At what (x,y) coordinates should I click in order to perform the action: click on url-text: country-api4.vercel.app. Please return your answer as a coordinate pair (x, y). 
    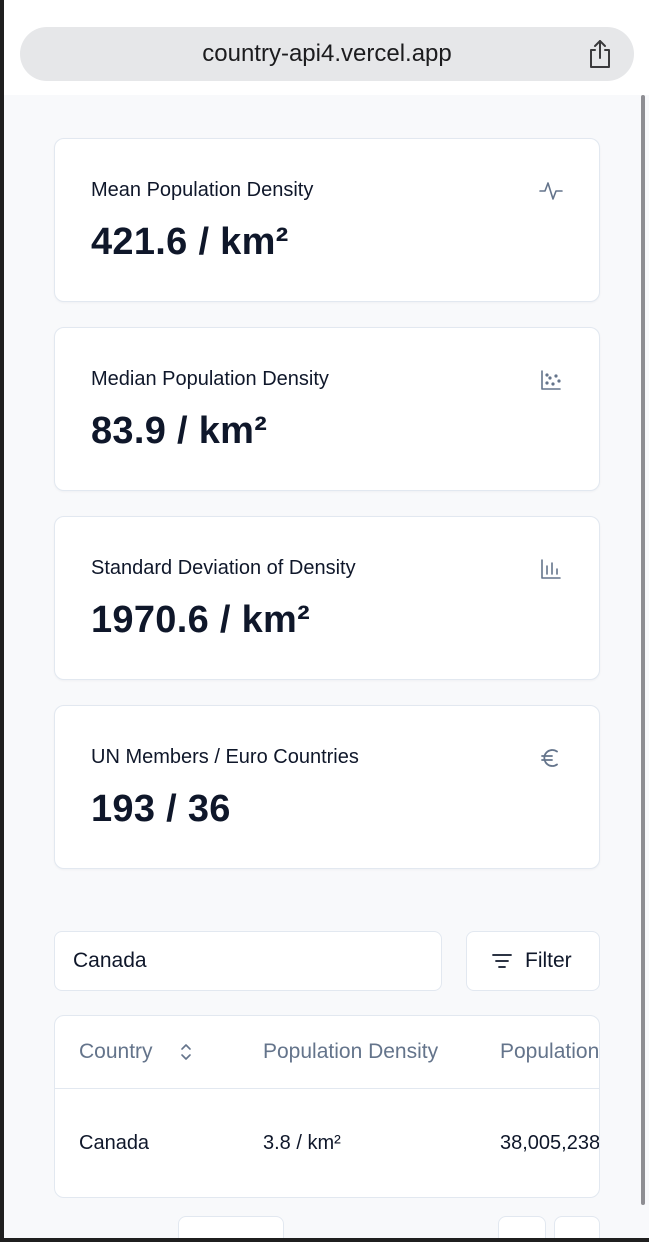
    Looking at the image, I should click on (327, 54).